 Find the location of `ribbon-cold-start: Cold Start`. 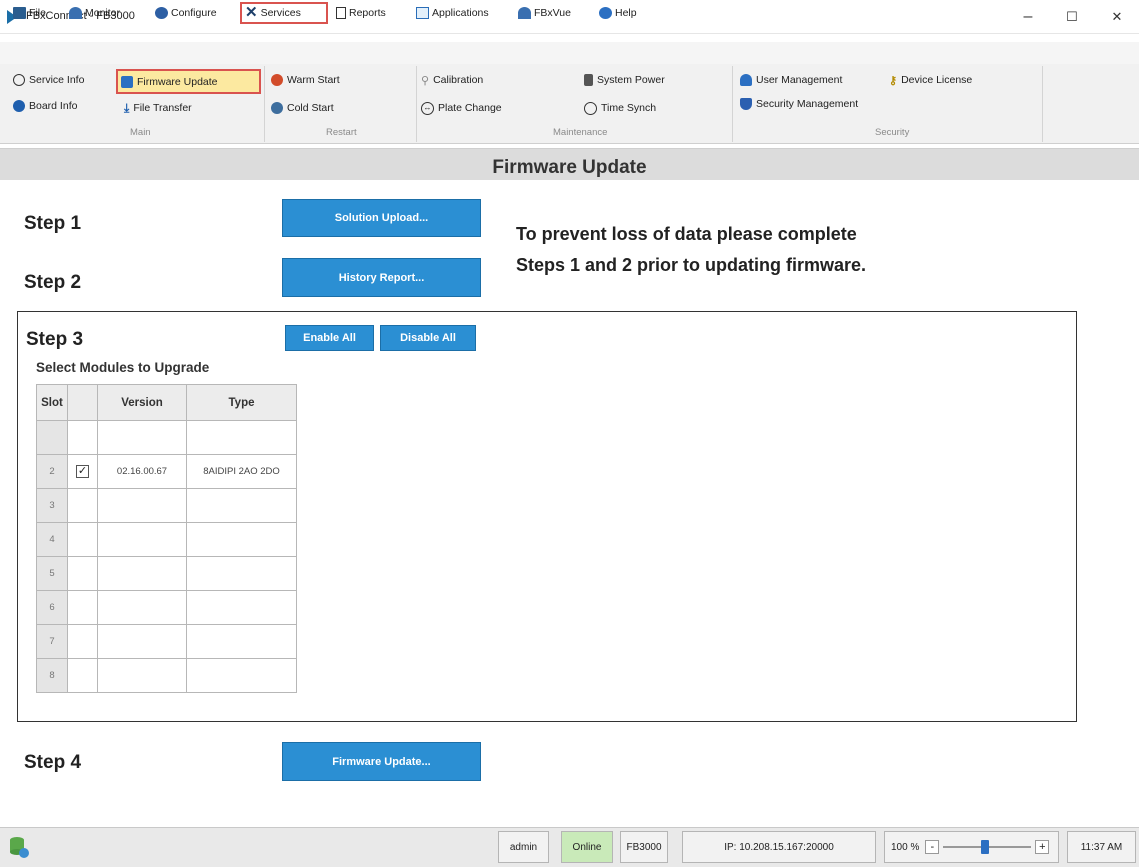

ribbon-cold-start: Cold Start is located at coordinates (302, 108).